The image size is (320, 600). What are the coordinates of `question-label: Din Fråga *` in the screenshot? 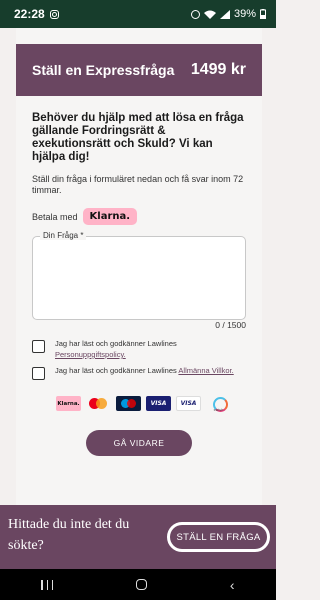 It's located at (63, 235).